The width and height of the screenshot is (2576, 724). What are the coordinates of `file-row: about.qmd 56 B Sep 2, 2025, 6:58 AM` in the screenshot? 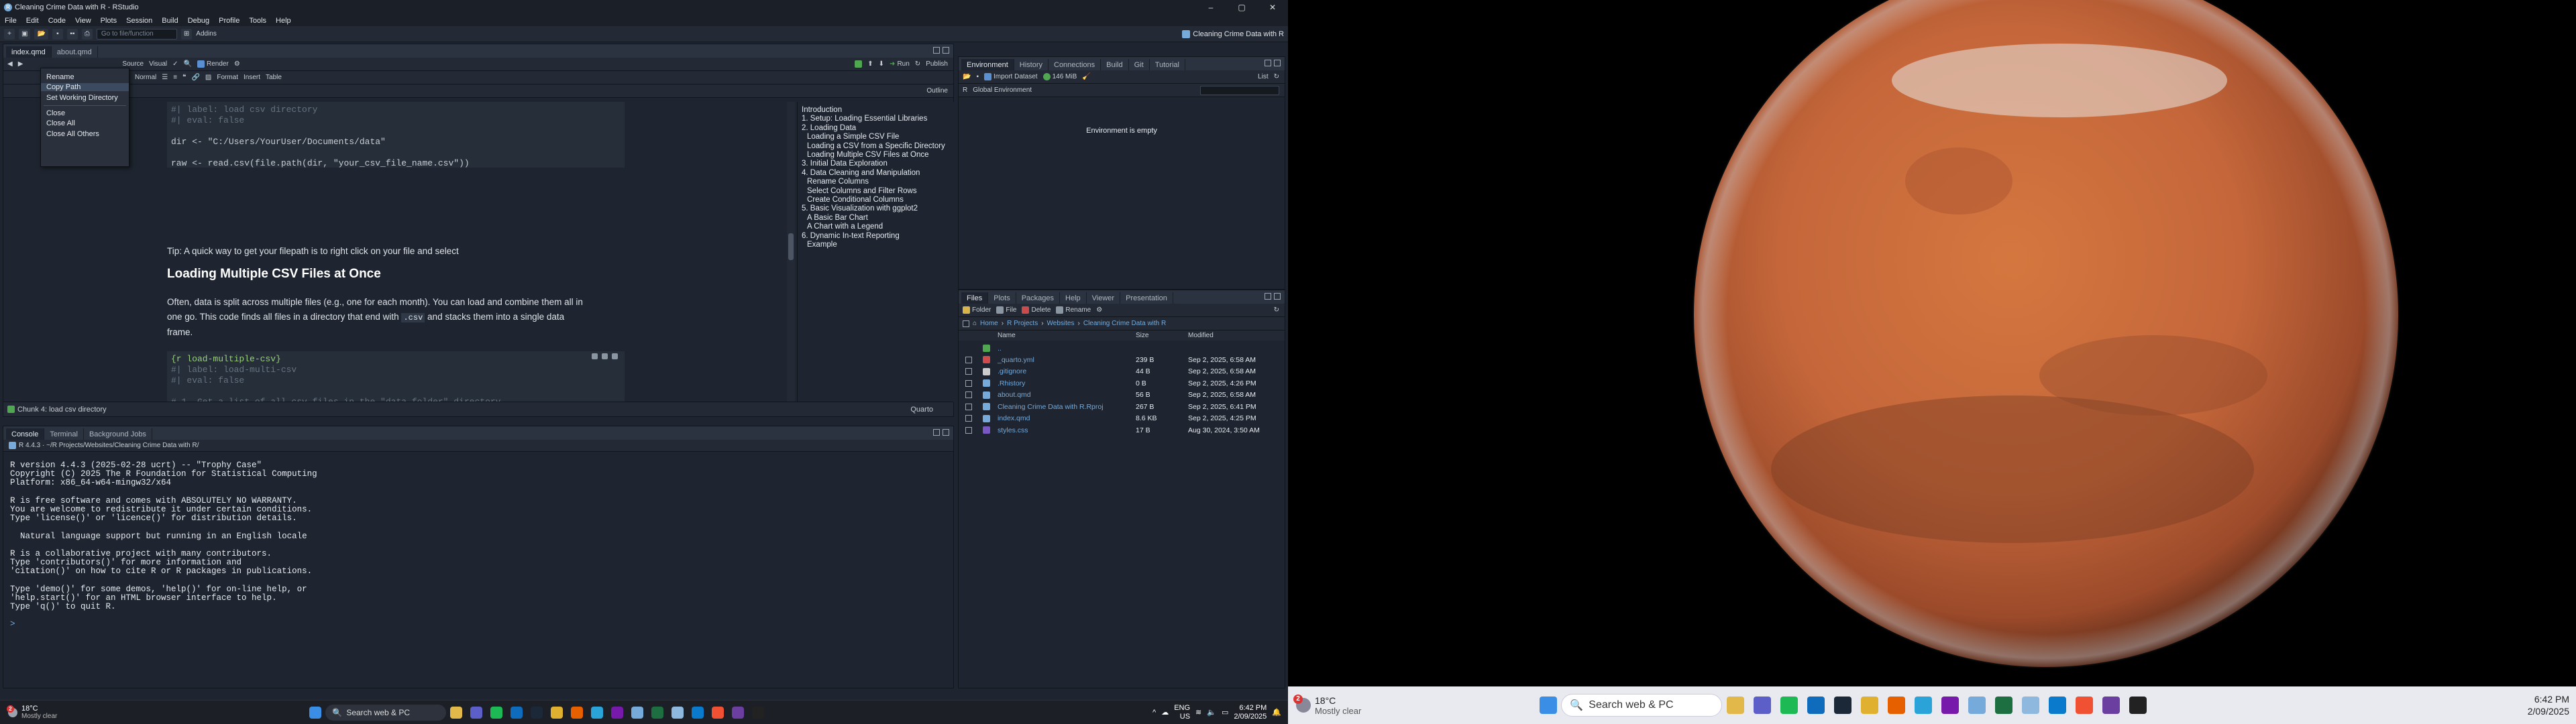 It's located at (1122, 395).